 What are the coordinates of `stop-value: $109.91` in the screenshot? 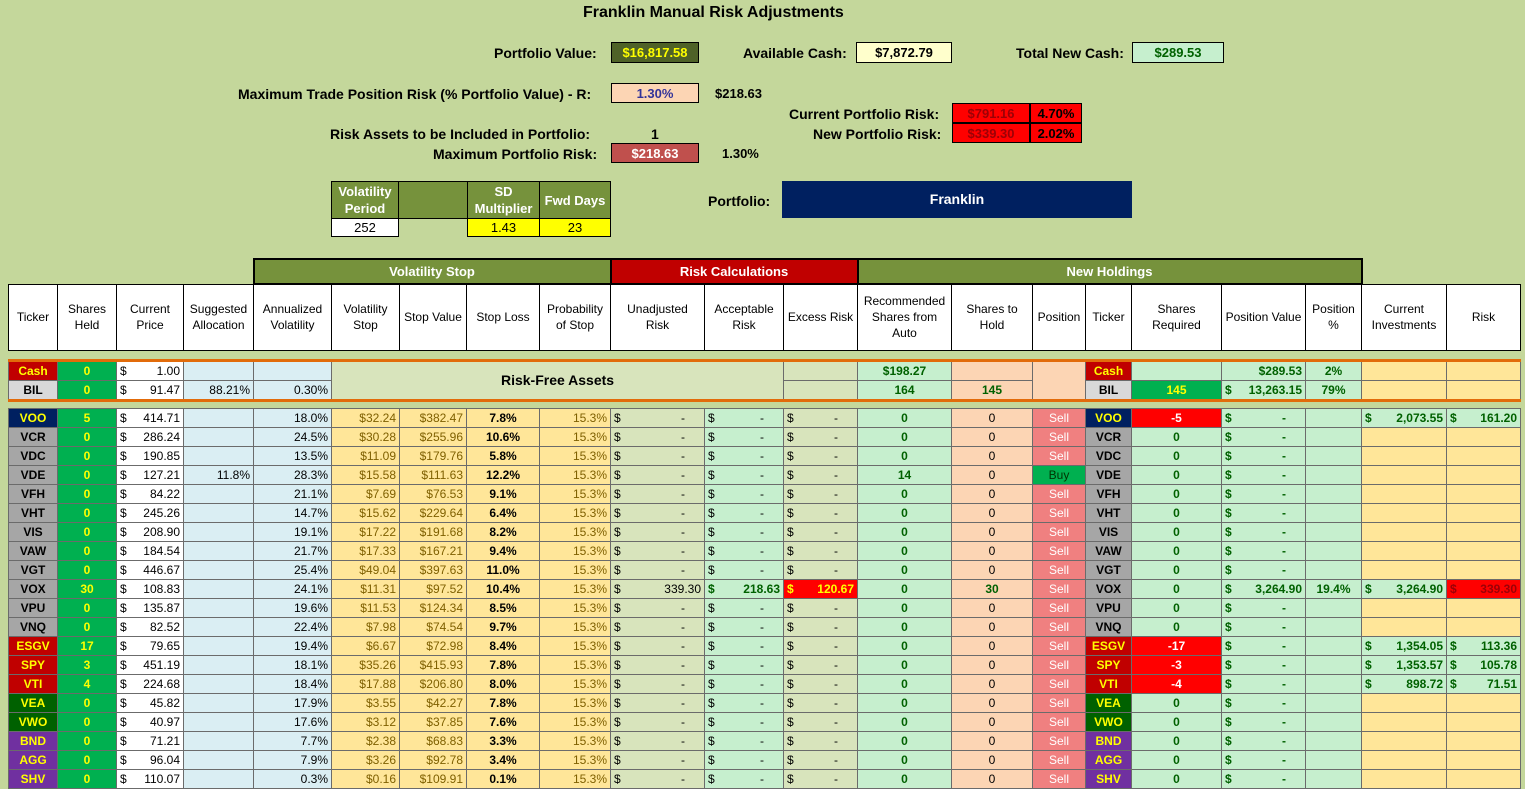 It's located at (433, 778).